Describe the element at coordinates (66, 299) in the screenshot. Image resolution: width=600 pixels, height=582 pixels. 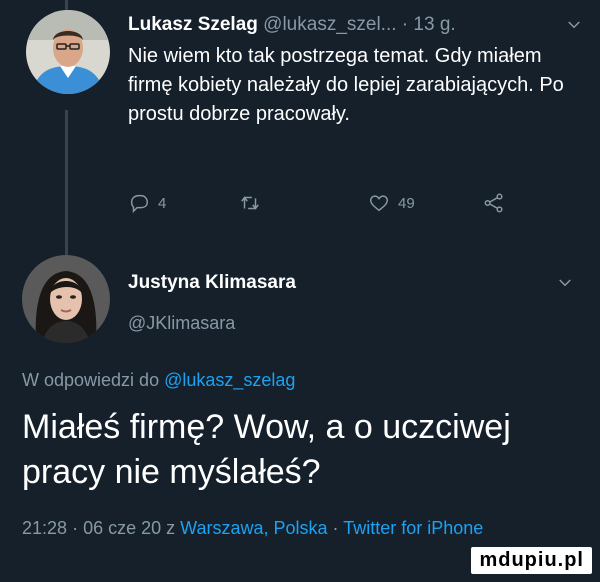
I see `avatar-justyna` at that location.